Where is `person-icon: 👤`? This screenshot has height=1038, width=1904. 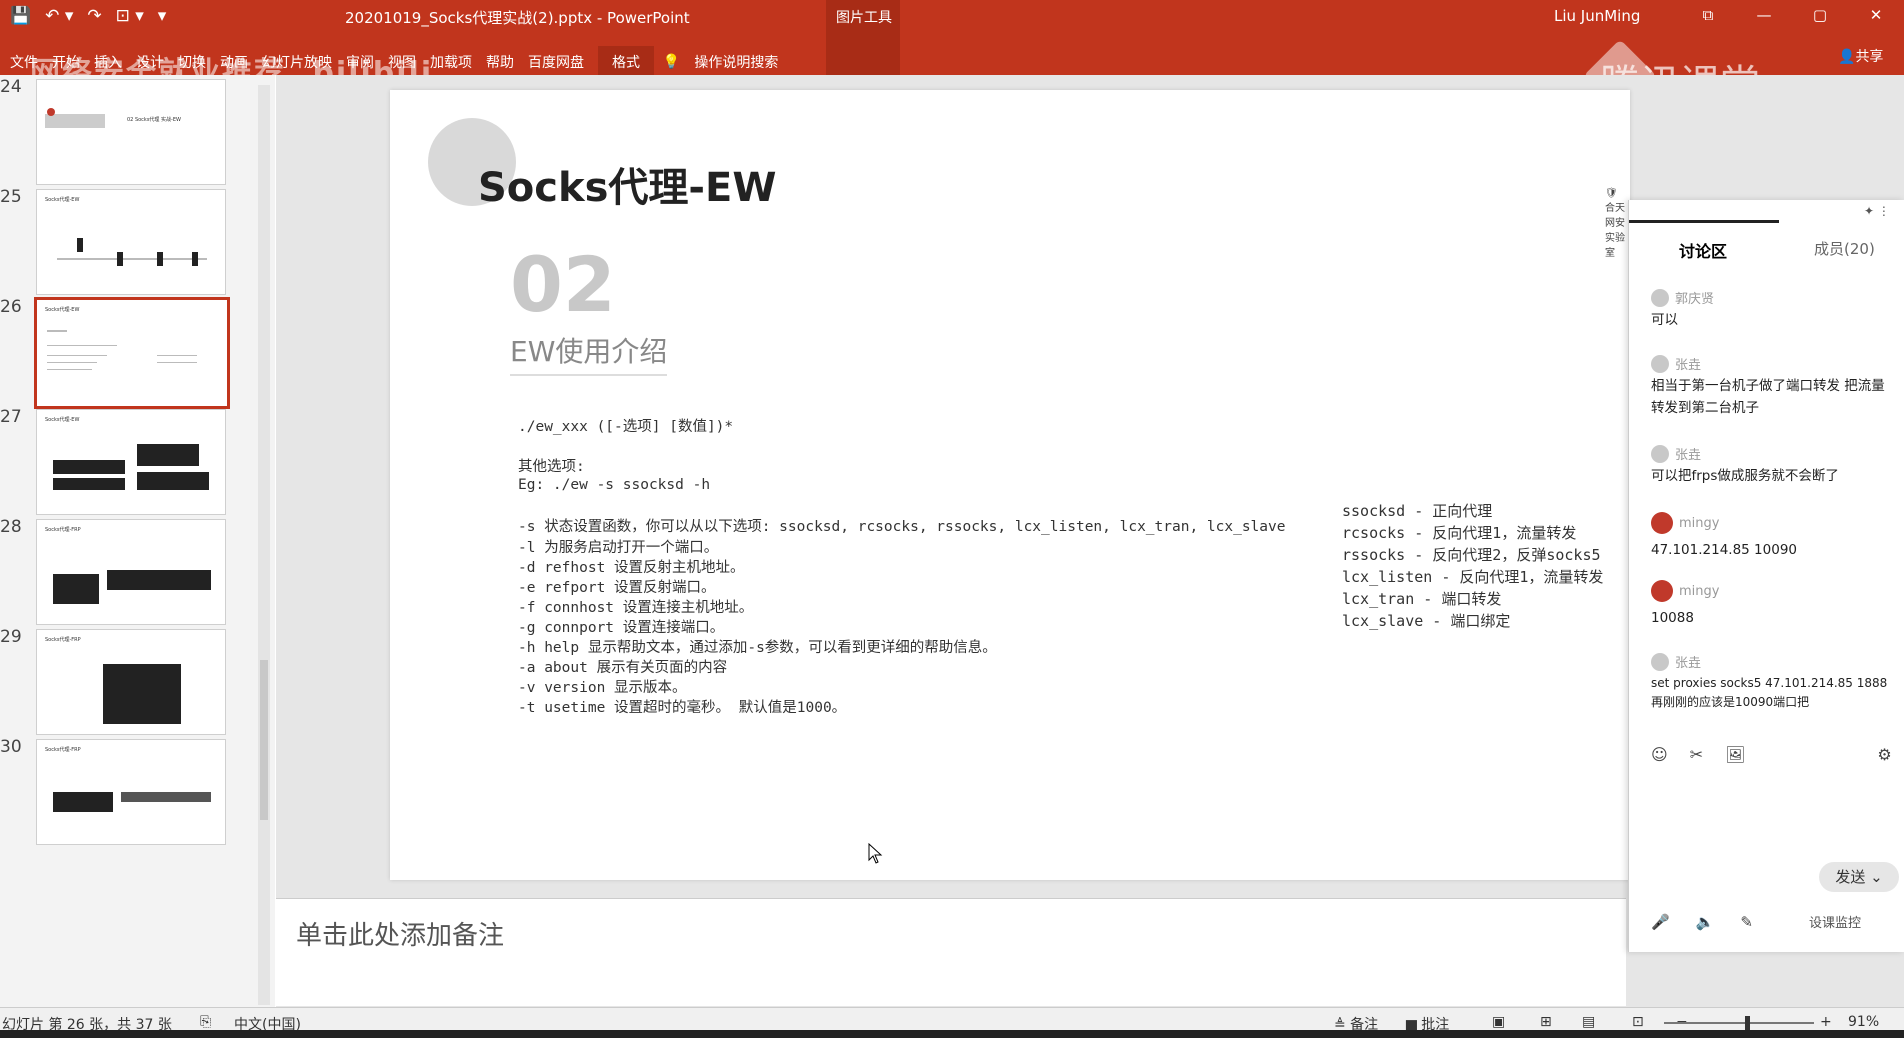
person-icon: 👤 is located at coordinates (1847, 57).